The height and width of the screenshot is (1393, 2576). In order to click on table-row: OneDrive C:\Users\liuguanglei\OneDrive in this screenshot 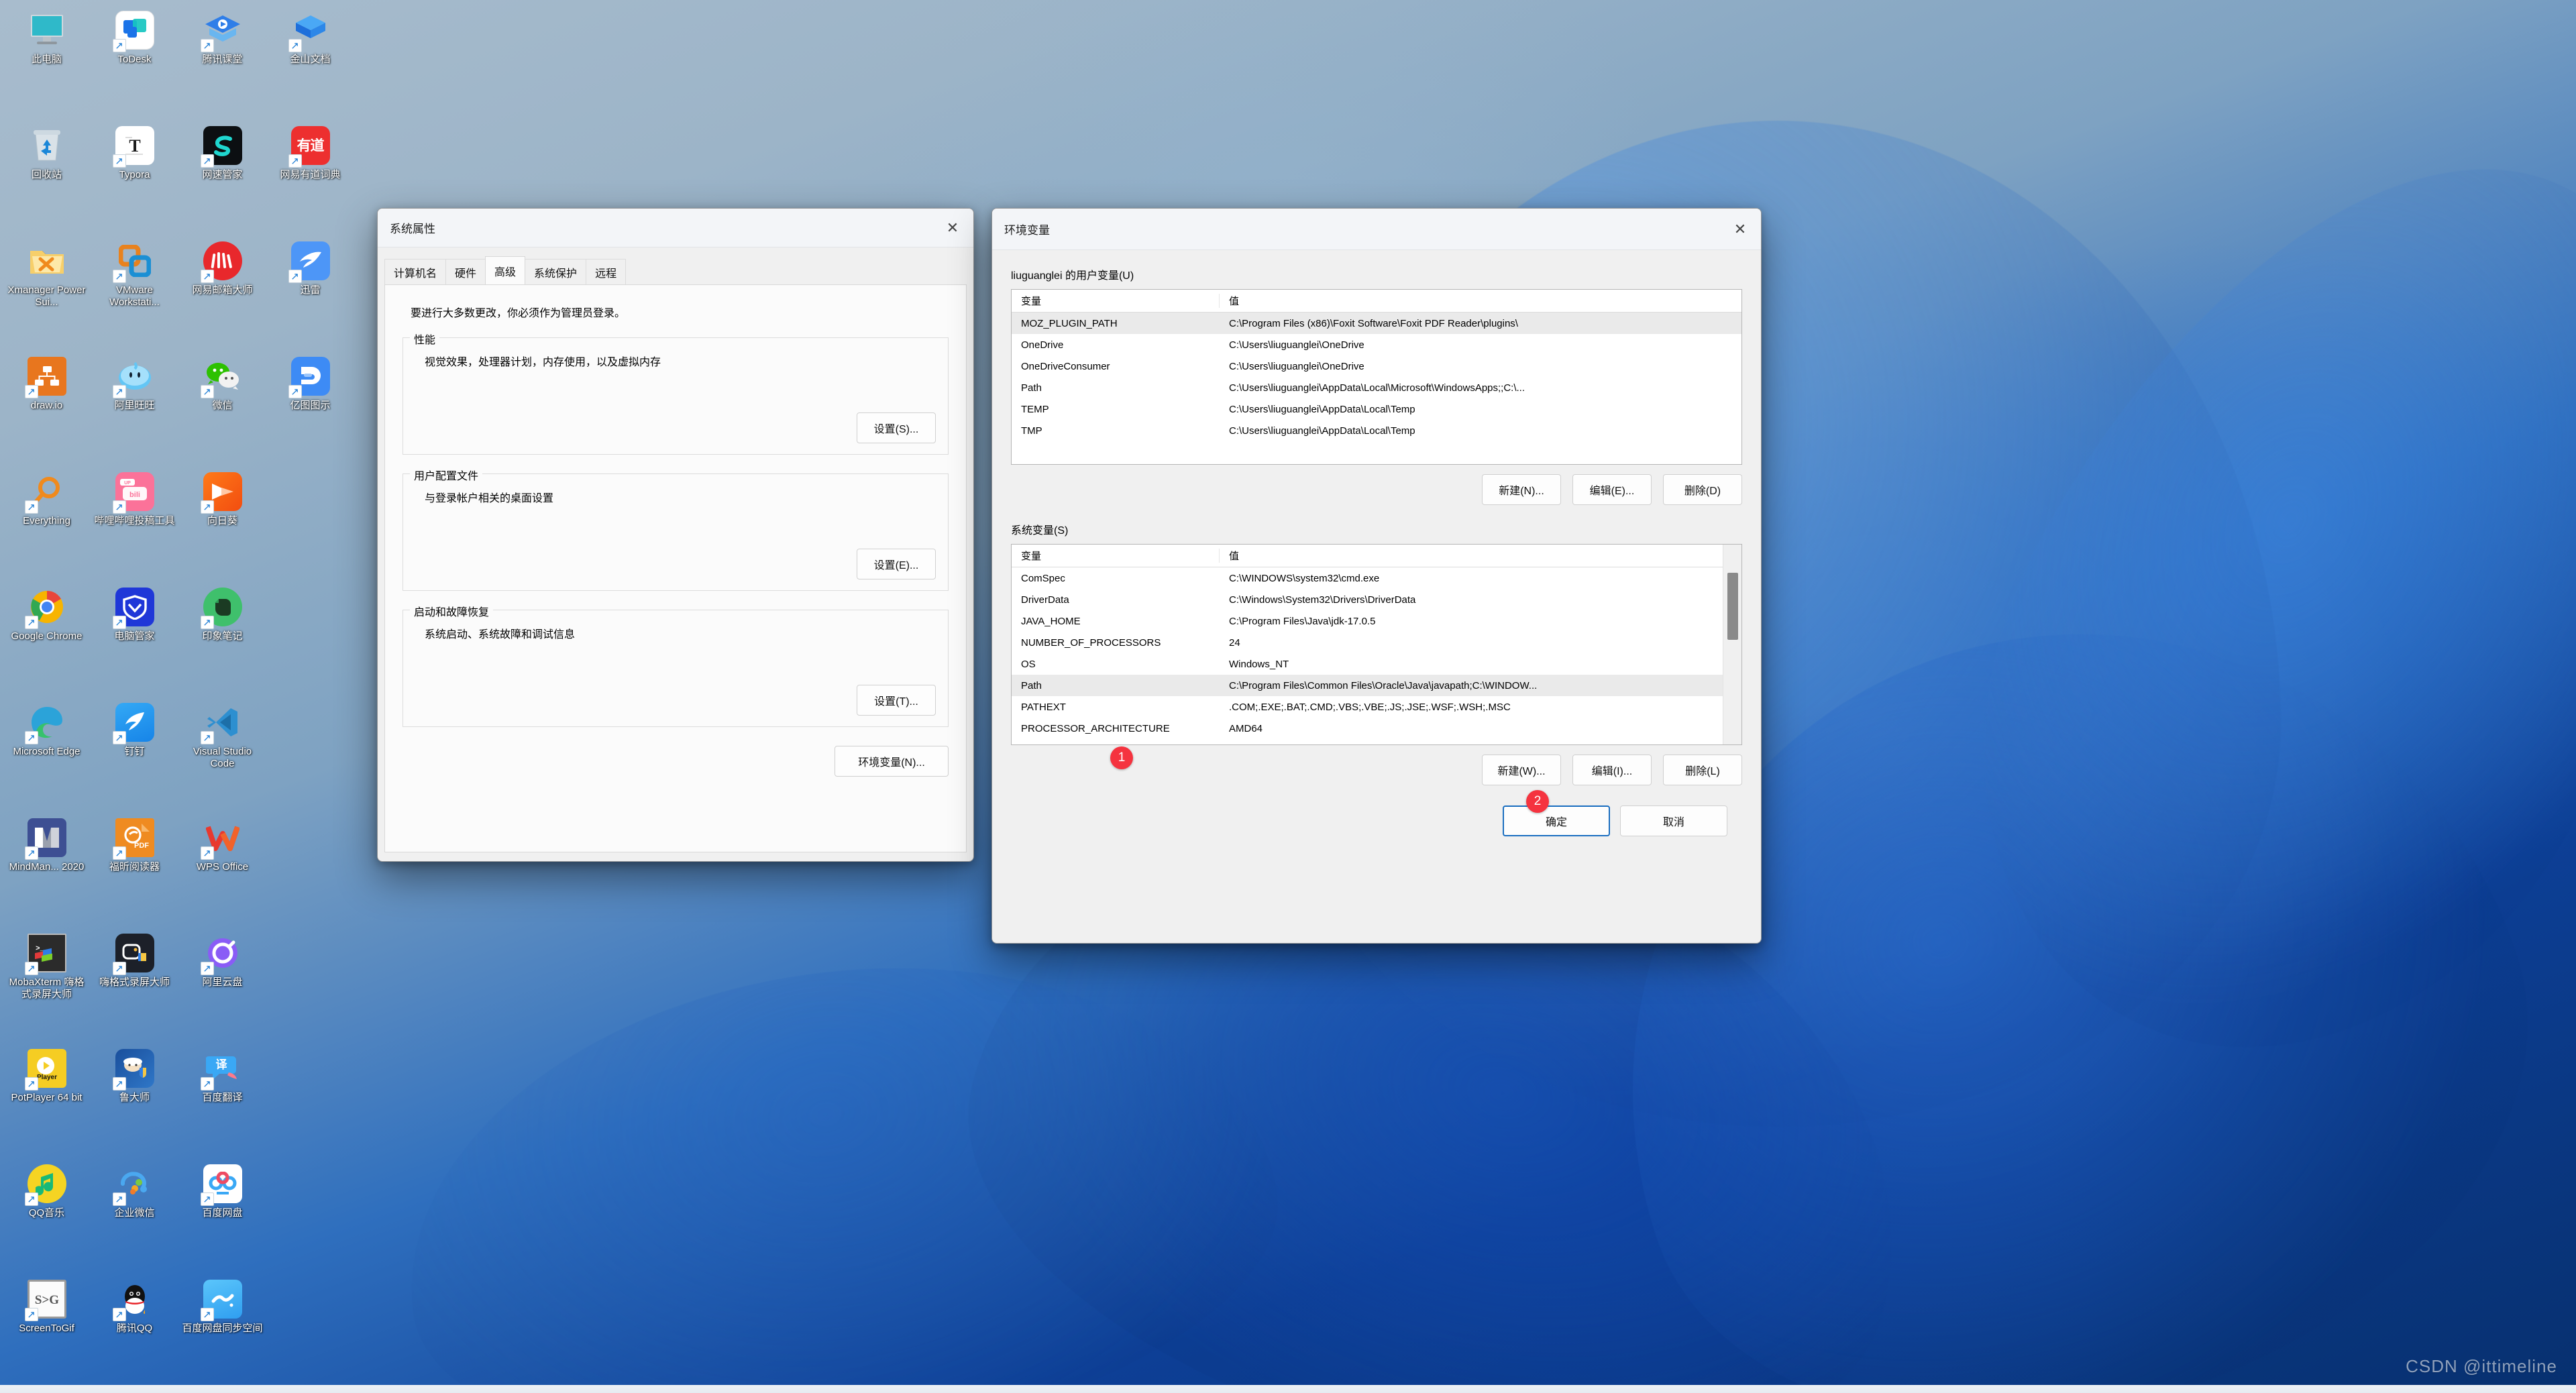, I will do `click(1376, 344)`.